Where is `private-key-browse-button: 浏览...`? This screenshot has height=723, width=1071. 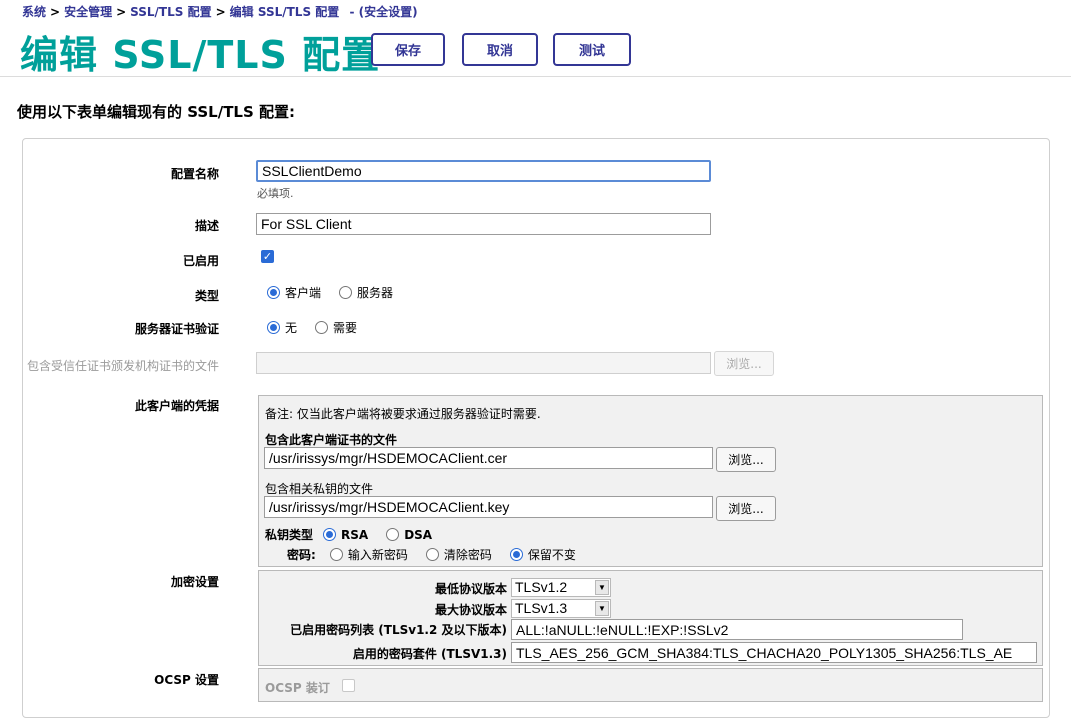
private-key-browse-button: 浏览... is located at coordinates (746, 508).